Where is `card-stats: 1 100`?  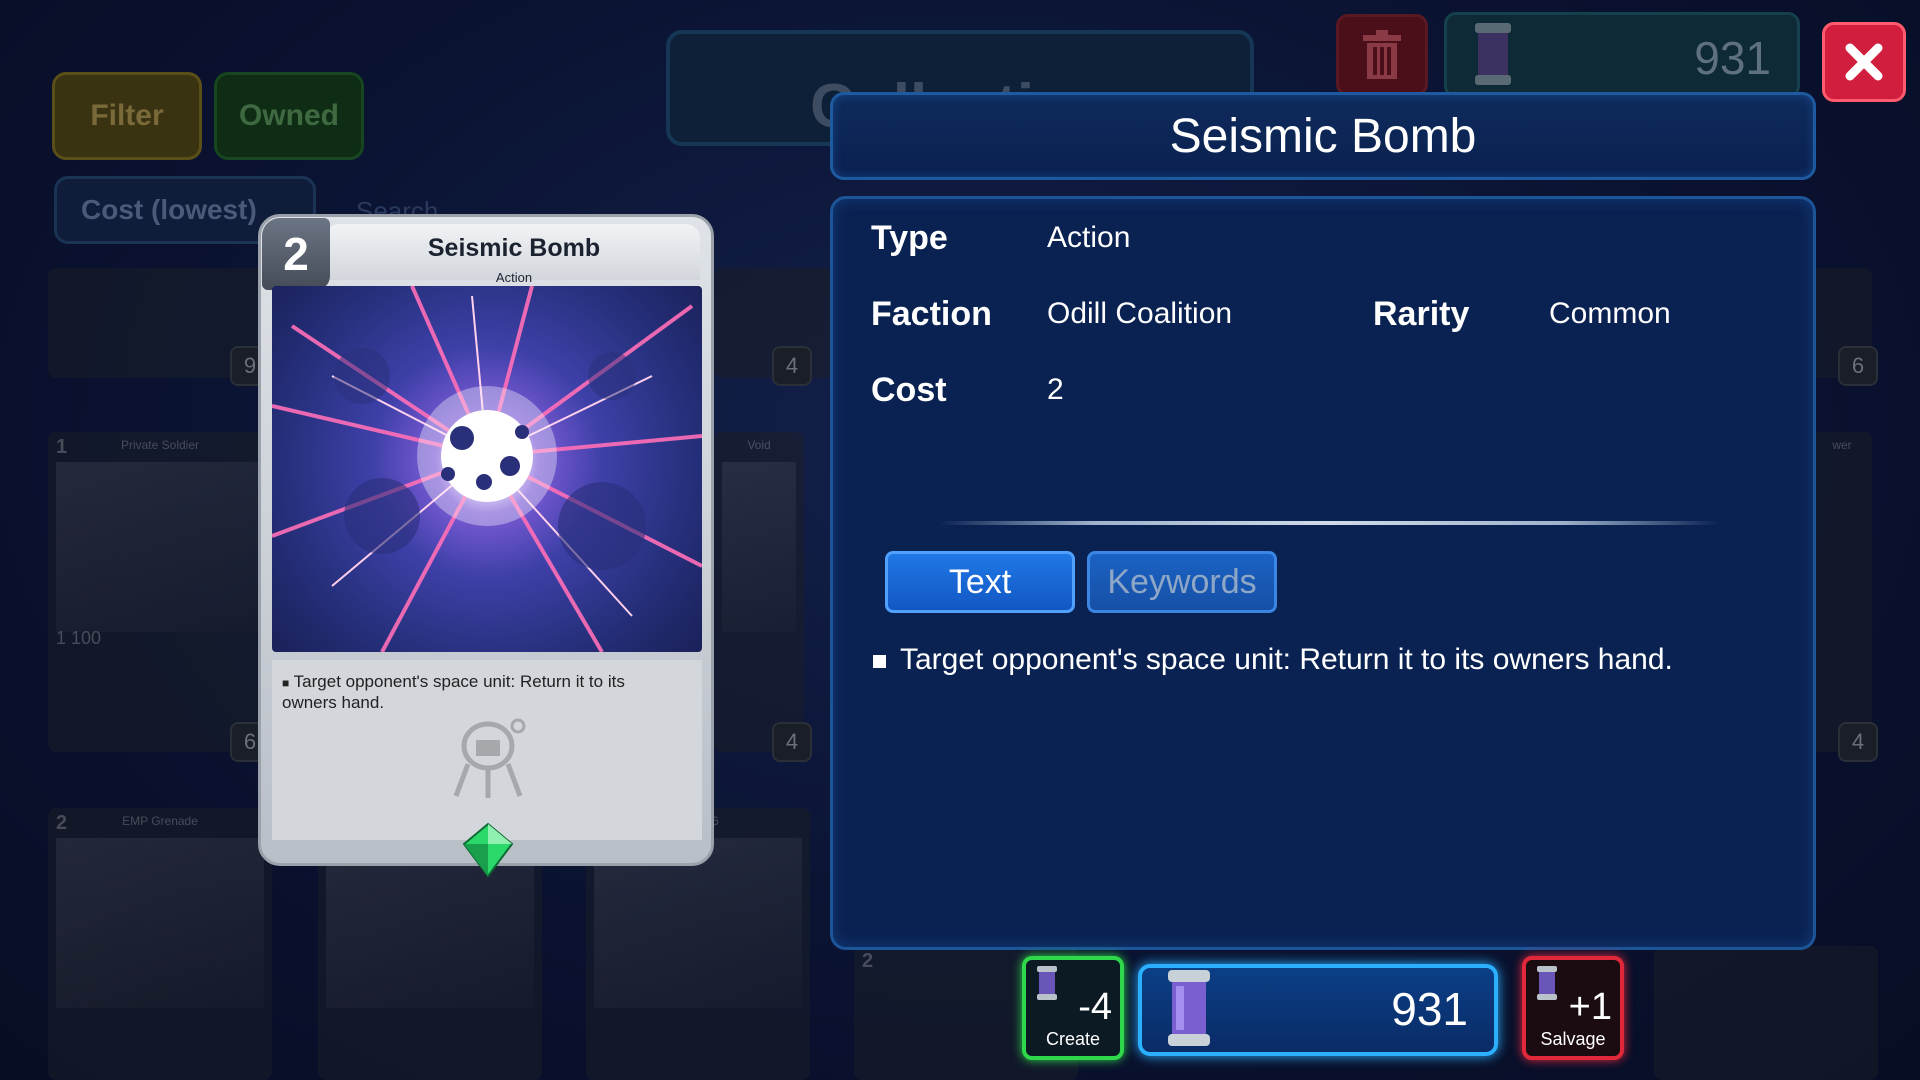 card-stats: 1 100 is located at coordinates (79, 638).